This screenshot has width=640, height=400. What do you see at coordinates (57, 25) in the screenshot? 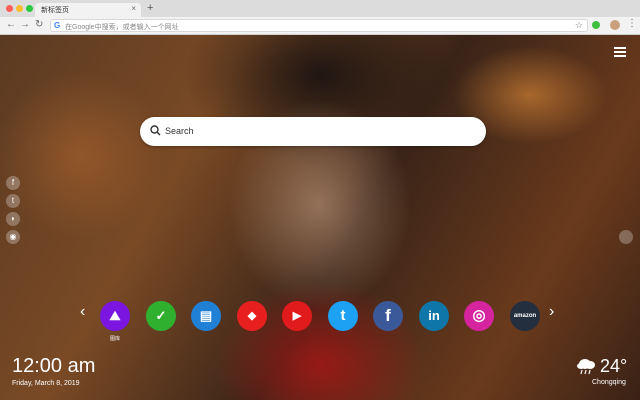
I see `google-icon: G` at bounding box center [57, 25].